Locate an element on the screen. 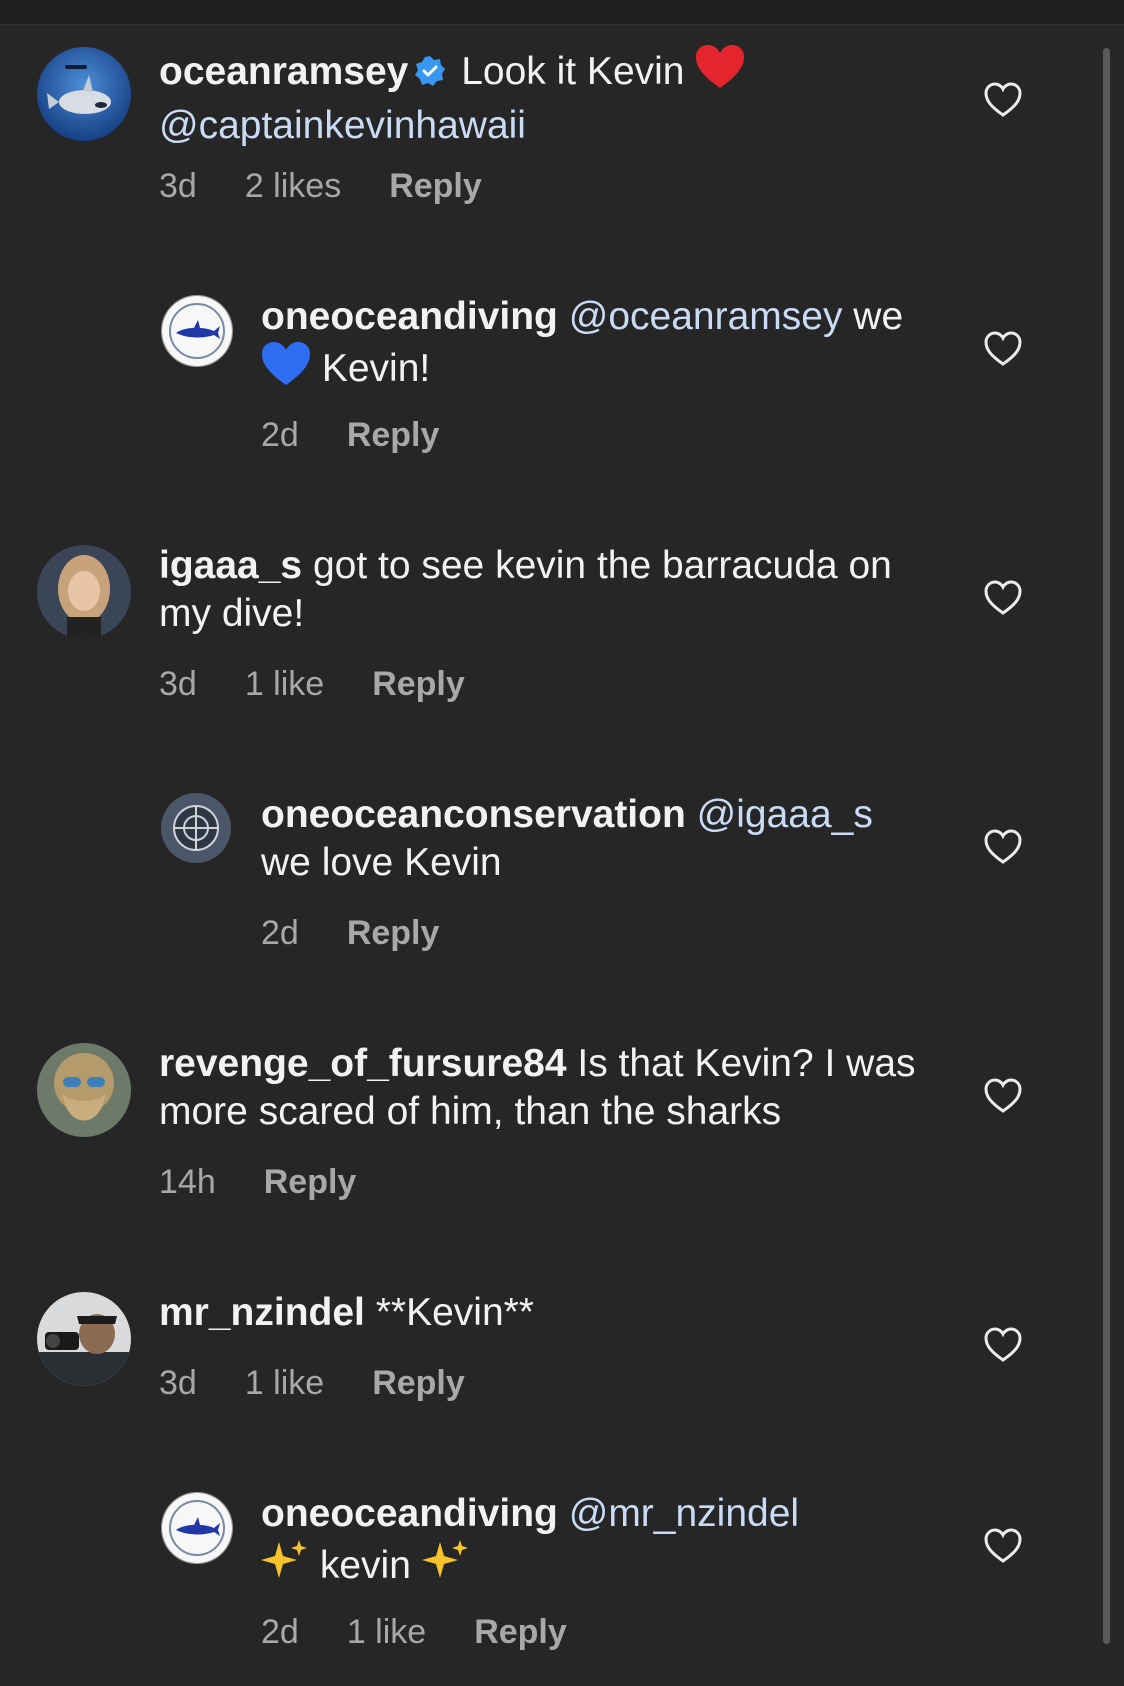 The image size is (1124, 1686). woman-portrait-avatar is located at coordinates (84, 592).